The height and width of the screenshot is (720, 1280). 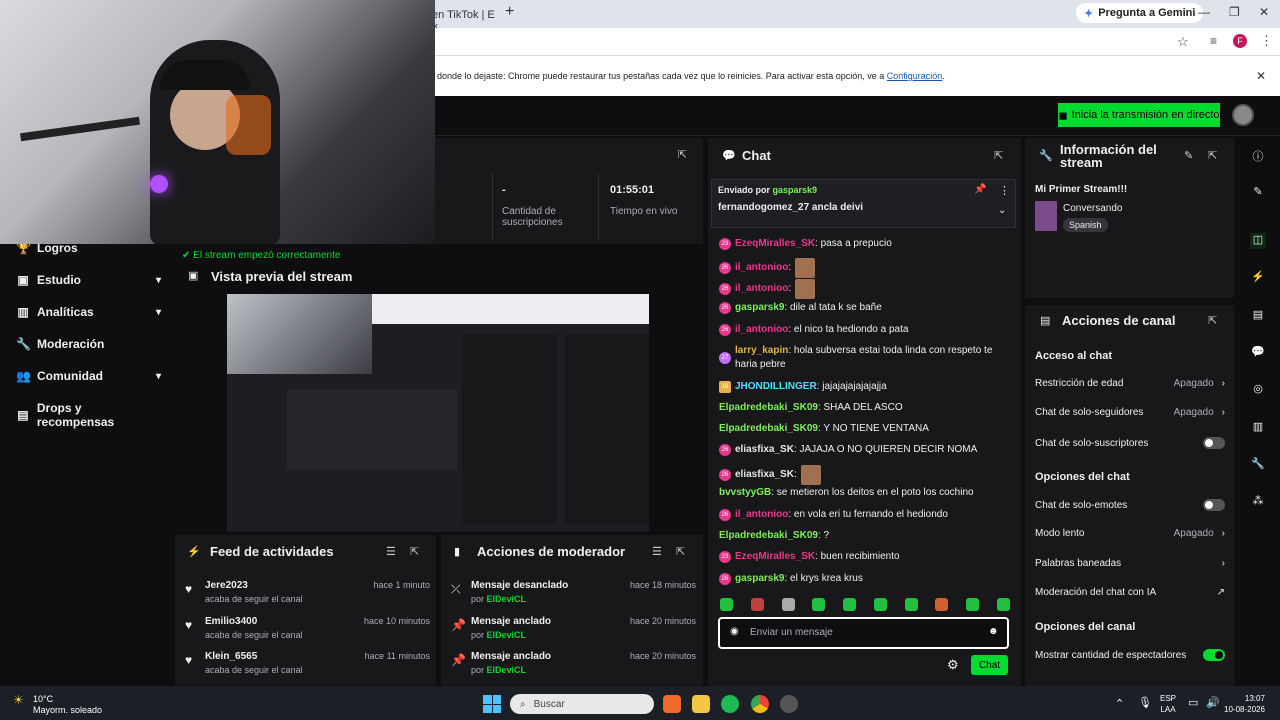 I want to click on sidebar-item-moderacion: 🔧 Moderación, so click(x=88, y=344).